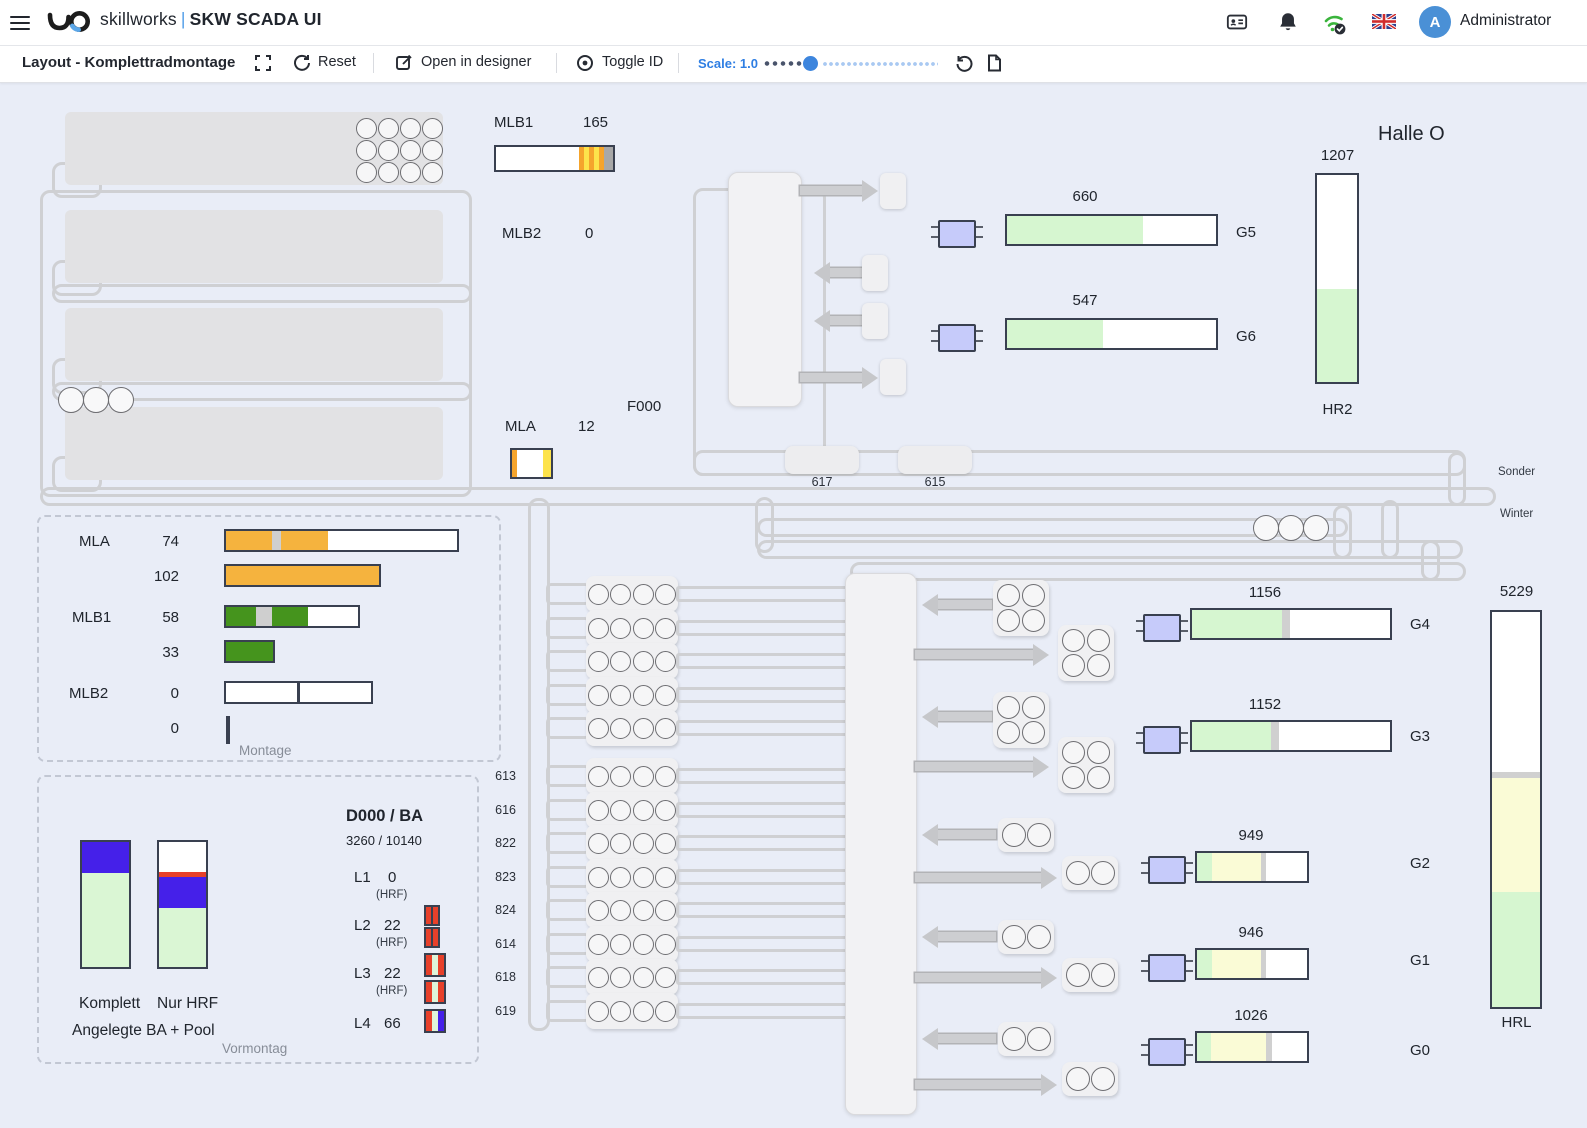  What do you see at coordinates (362, 973) in the screenshot?
I see `l3-label: L3` at bounding box center [362, 973].